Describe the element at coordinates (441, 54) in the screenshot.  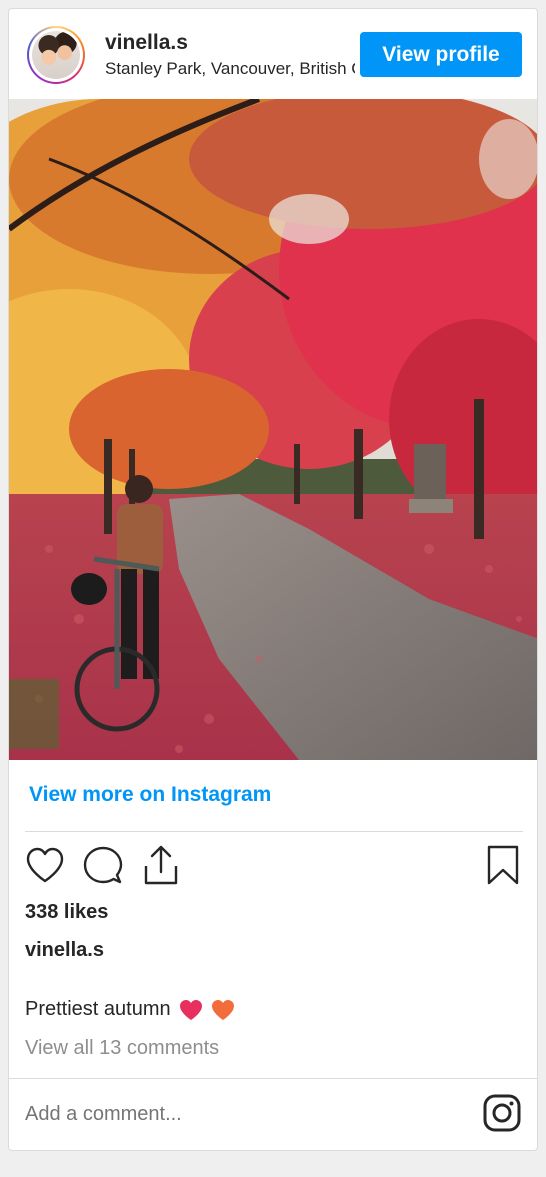
I see `view-profile-button: View profile` at that location.